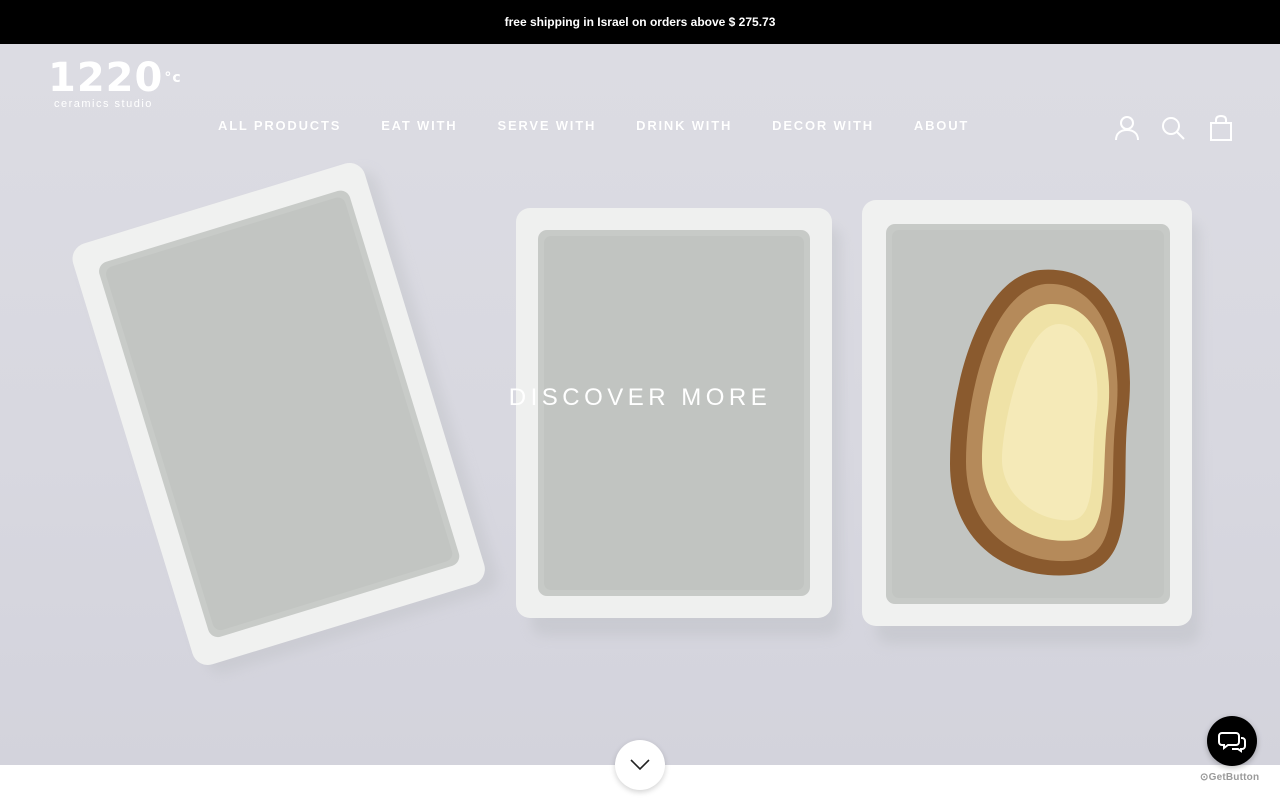 The height and width of the screenshot is (800, 1280). I want to click on logo-tagline: ceramics studio, so click(103, 104).